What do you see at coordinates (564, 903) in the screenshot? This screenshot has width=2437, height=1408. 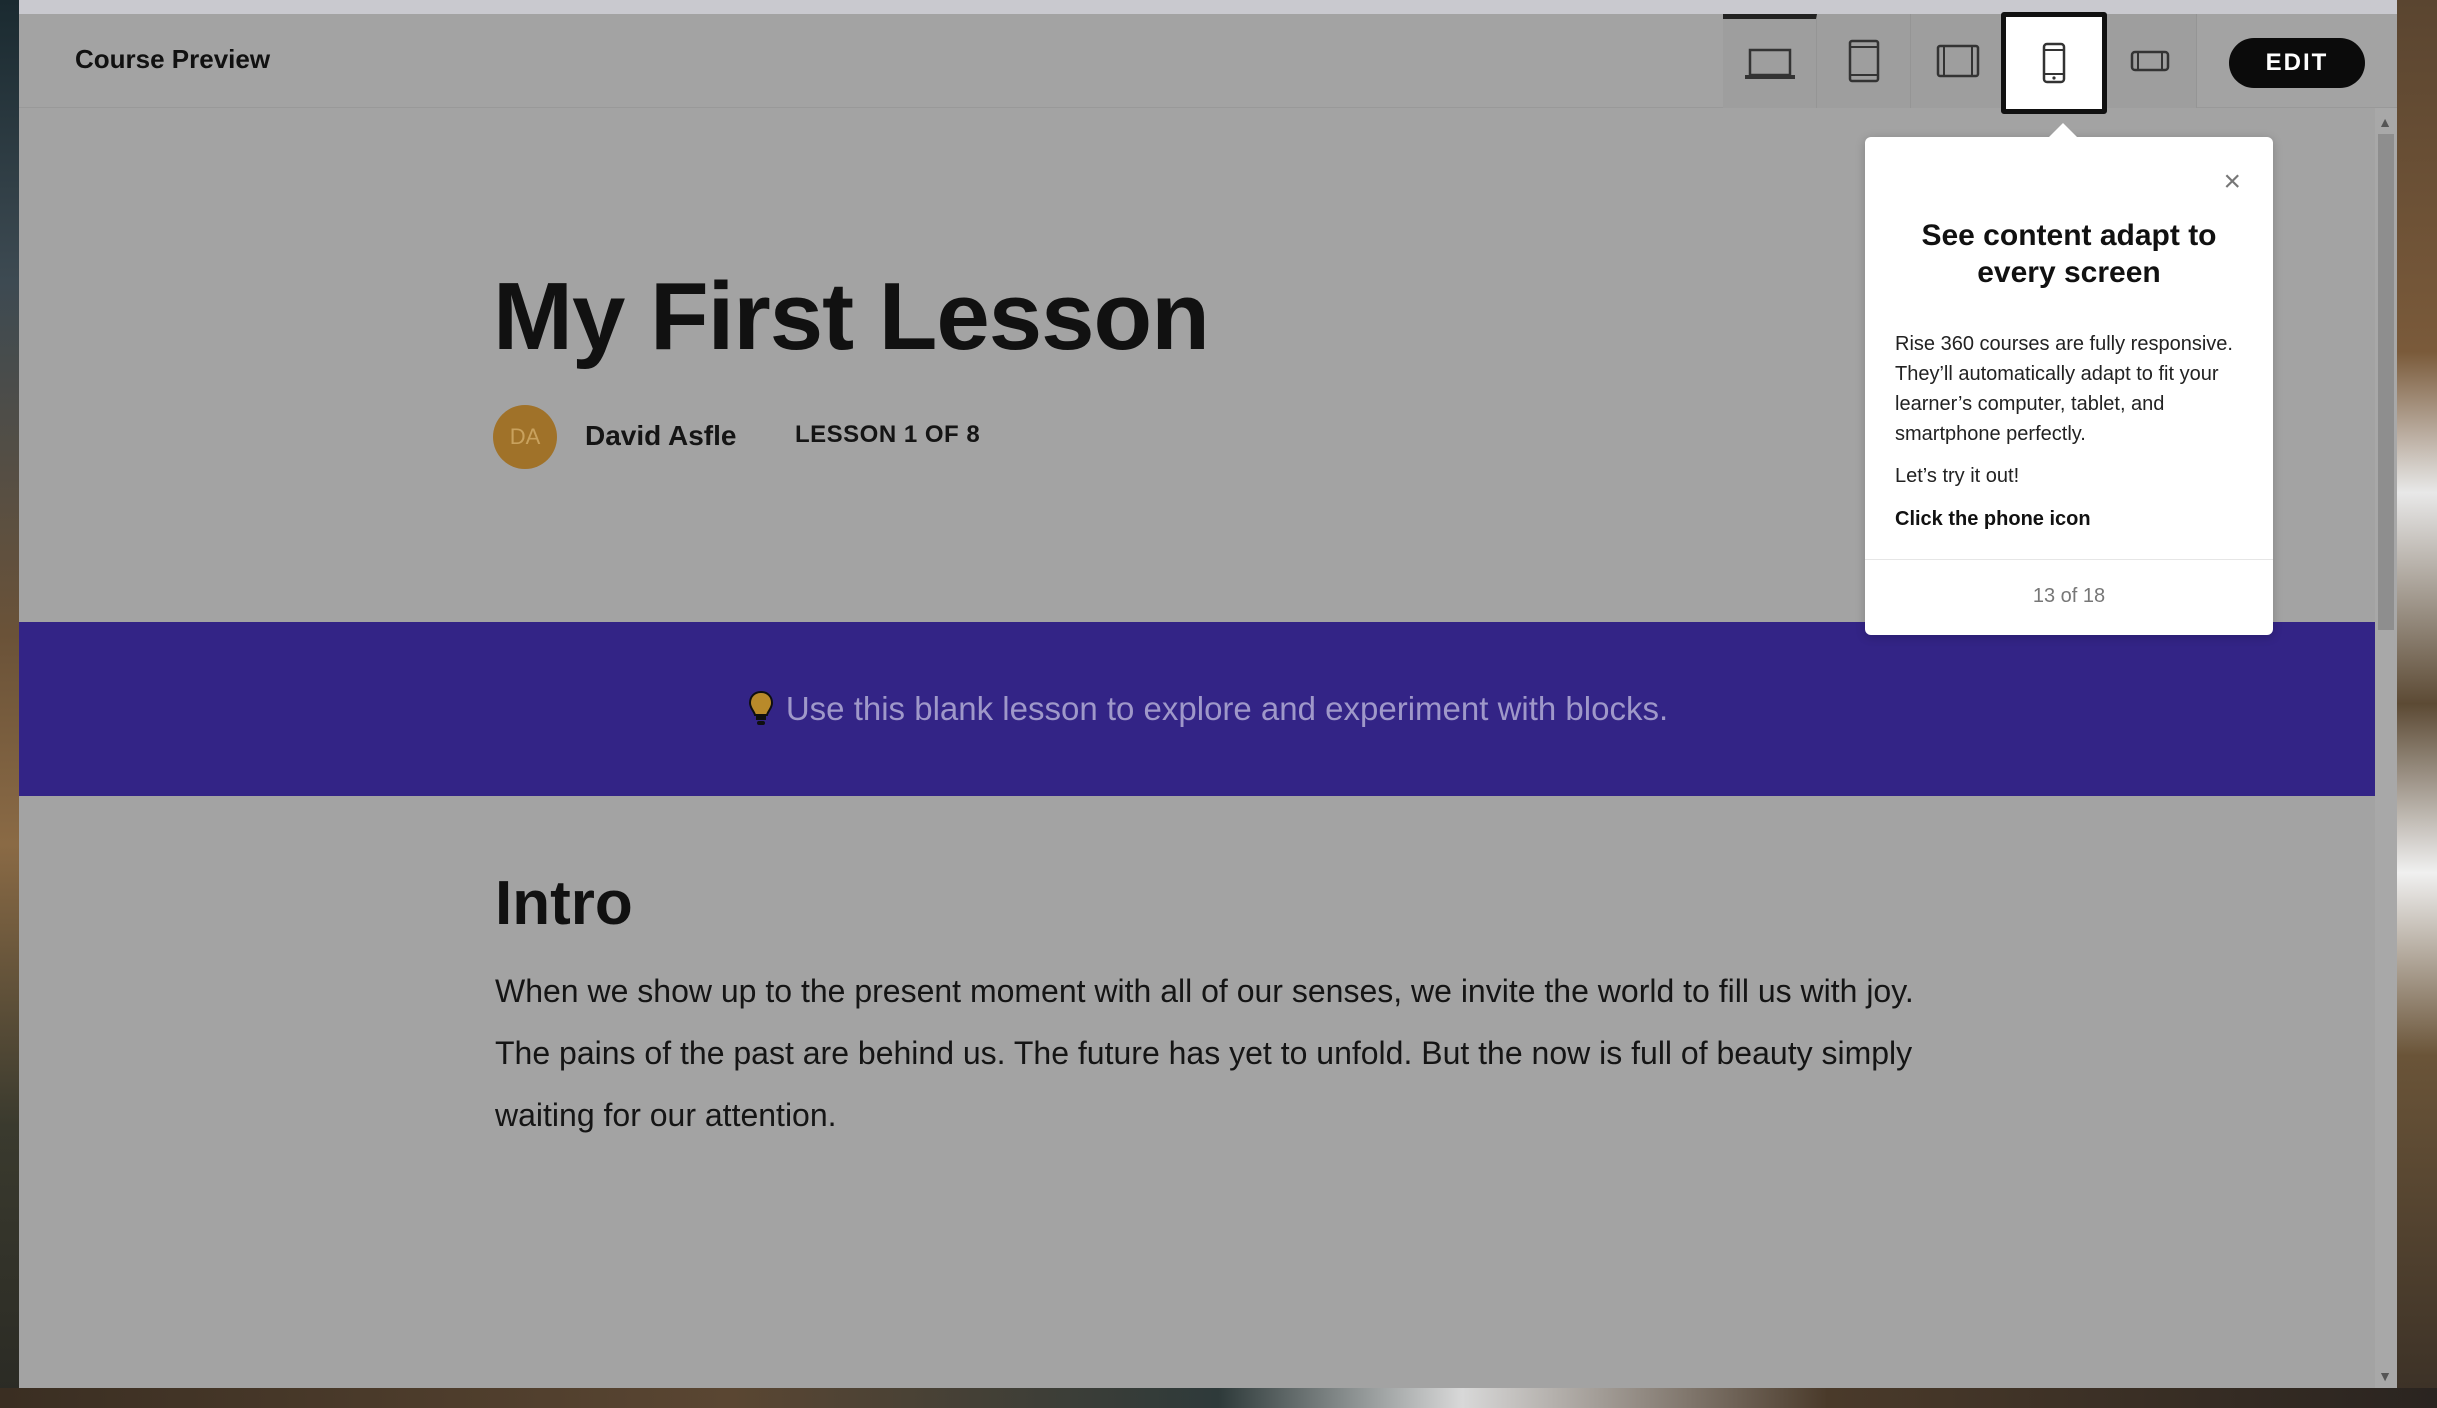 I see `intro-heading: Intro` at bounding box center [564, 903].